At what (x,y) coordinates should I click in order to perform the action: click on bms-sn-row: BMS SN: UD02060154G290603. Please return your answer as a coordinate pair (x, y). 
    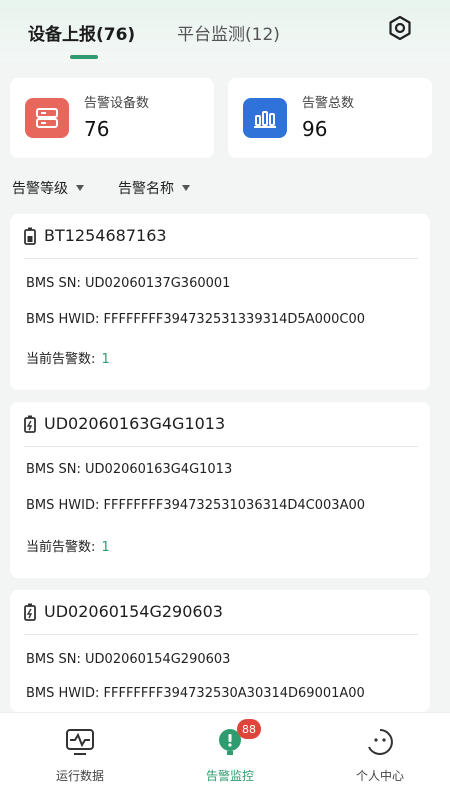
    Looking at the image, I should click on (128, 659).